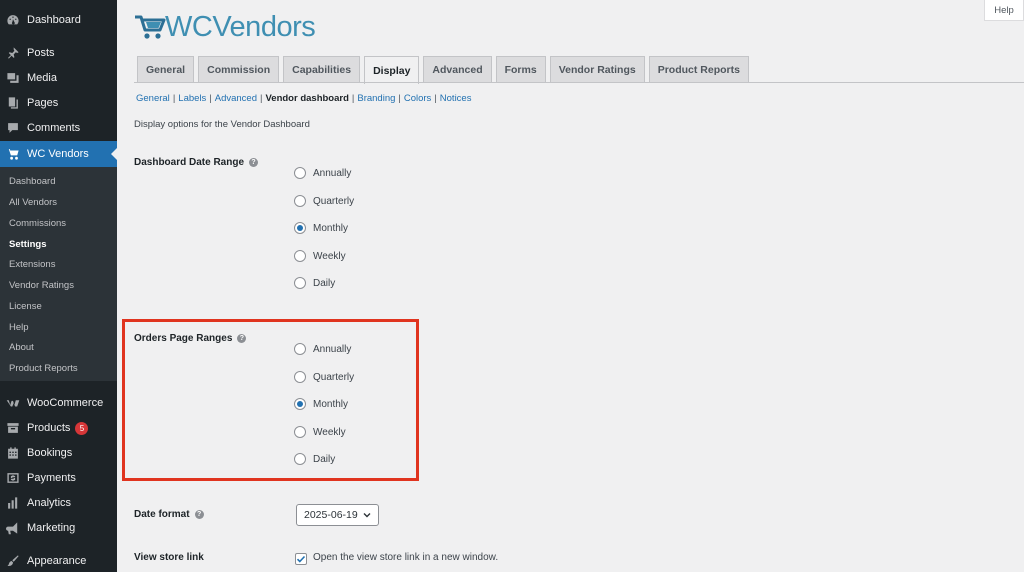  Describe the element at coordinates (13, 128) in the screenshot. I see `comment-icon` at that location.